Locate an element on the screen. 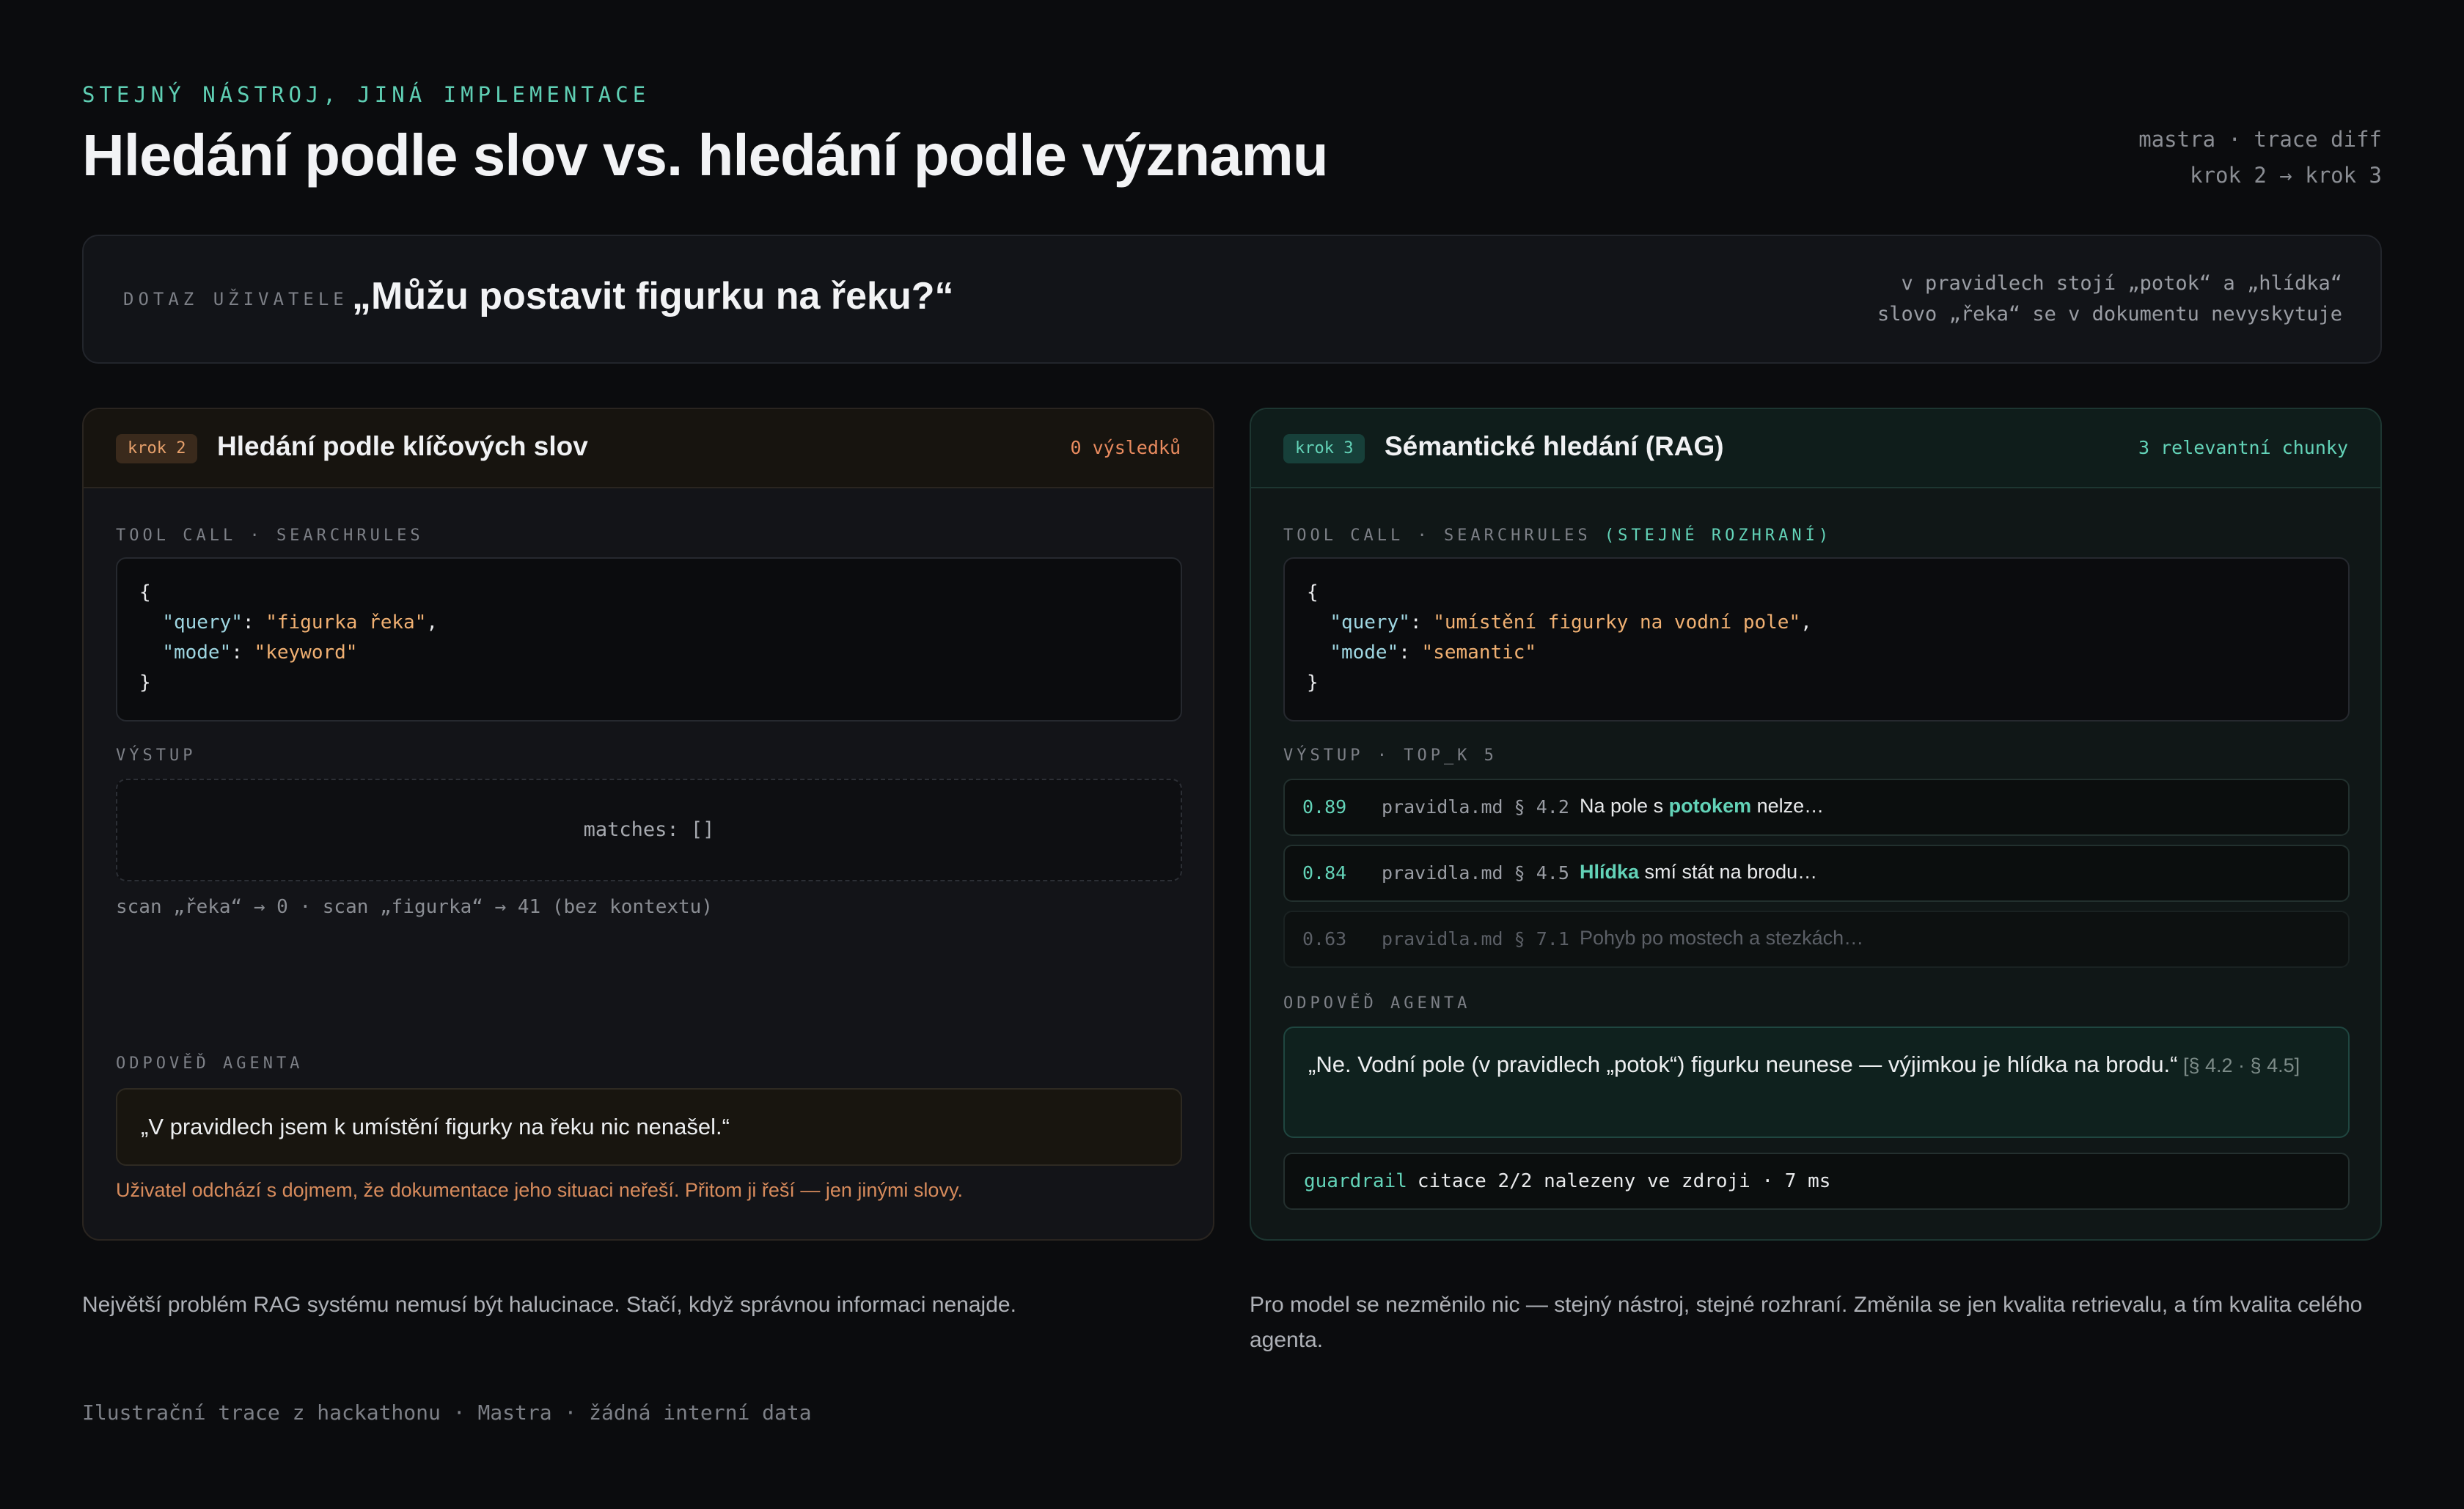 This screenshot has width=2464, height=1509. result-source: pravidla.md § 4.2 is located at coordinates (1475, 807).